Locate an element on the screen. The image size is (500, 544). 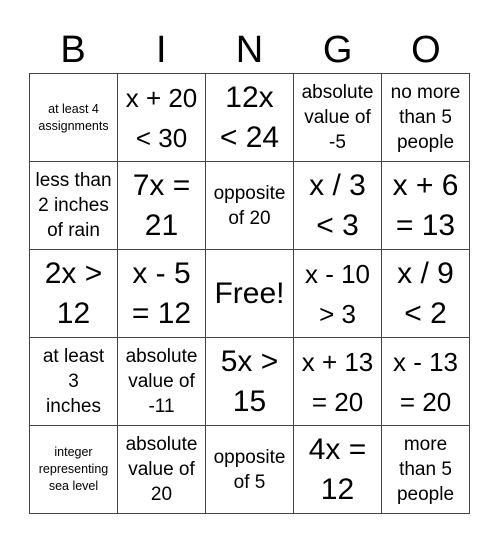
bingo-cell: 2x > 12 is located at coordinates (74, 294).